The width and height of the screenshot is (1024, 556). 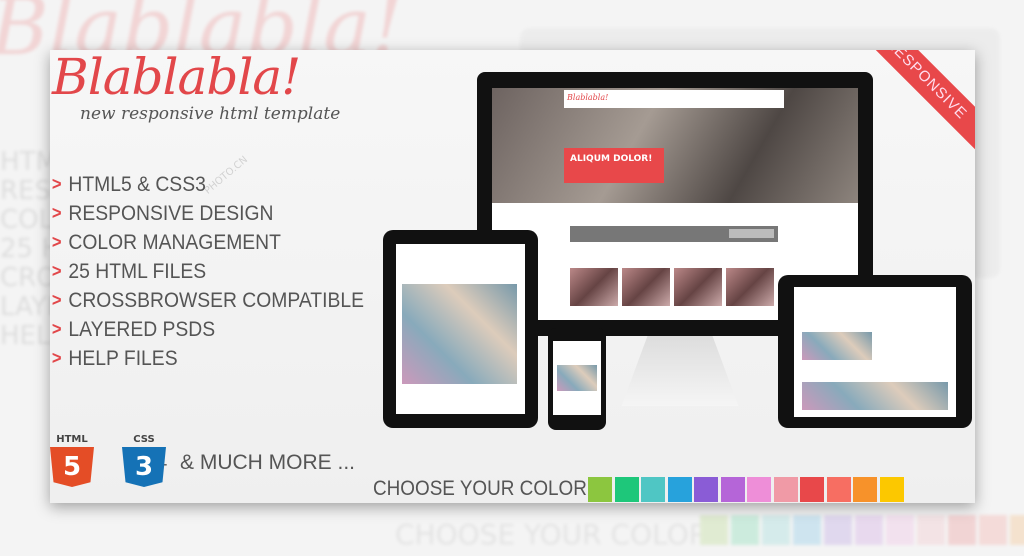 I want to click on choose-color-label: CHOOSE YOUR COLOR!, so click(x=483, y=488).